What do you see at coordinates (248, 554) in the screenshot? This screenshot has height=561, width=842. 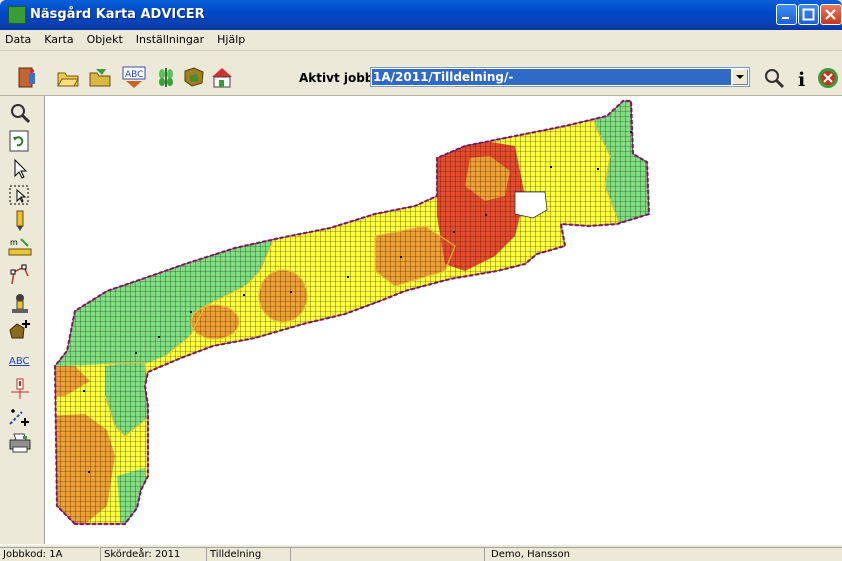 I see `status-job-type: Tilldelning` at bounding box center [248, 554].